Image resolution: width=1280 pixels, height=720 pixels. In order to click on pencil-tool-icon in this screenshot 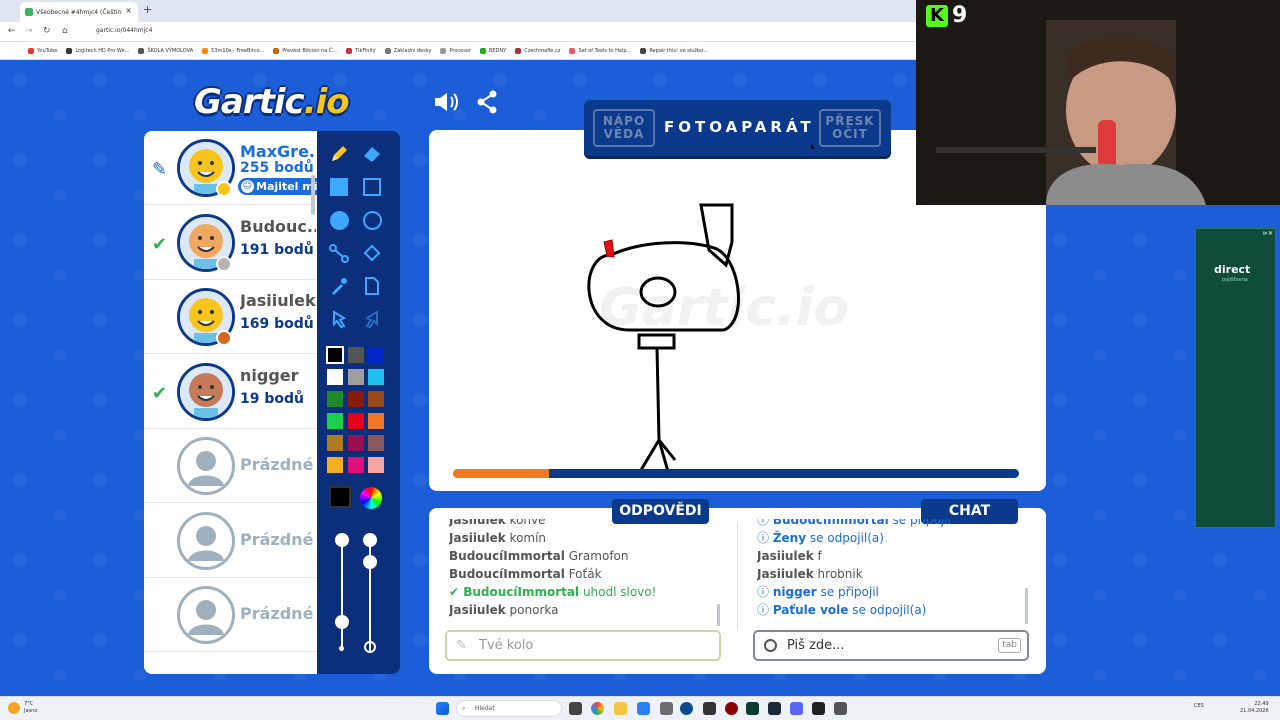, I will do `click(339, 154)`.